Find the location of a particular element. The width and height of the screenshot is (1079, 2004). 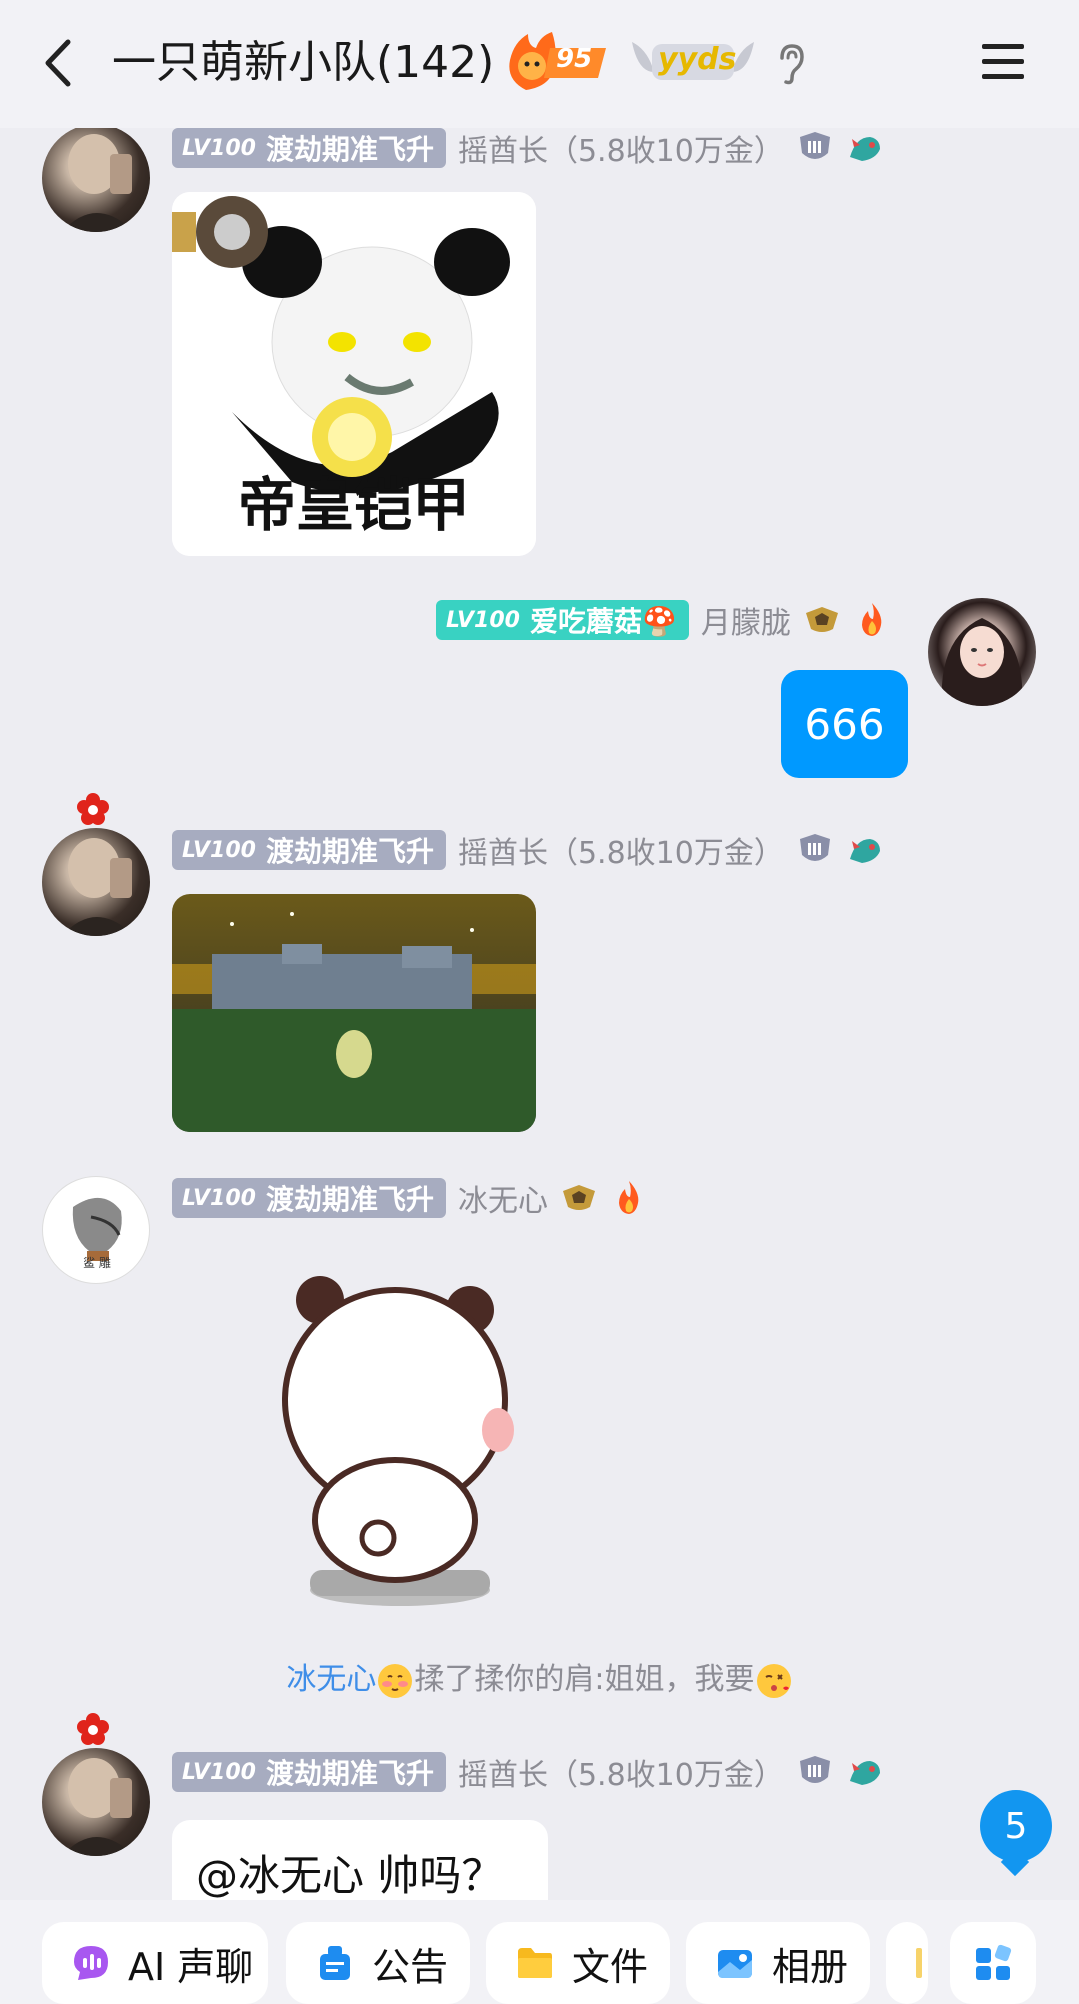

fire-level-badge: 95 is located at coordinates (558, 61).